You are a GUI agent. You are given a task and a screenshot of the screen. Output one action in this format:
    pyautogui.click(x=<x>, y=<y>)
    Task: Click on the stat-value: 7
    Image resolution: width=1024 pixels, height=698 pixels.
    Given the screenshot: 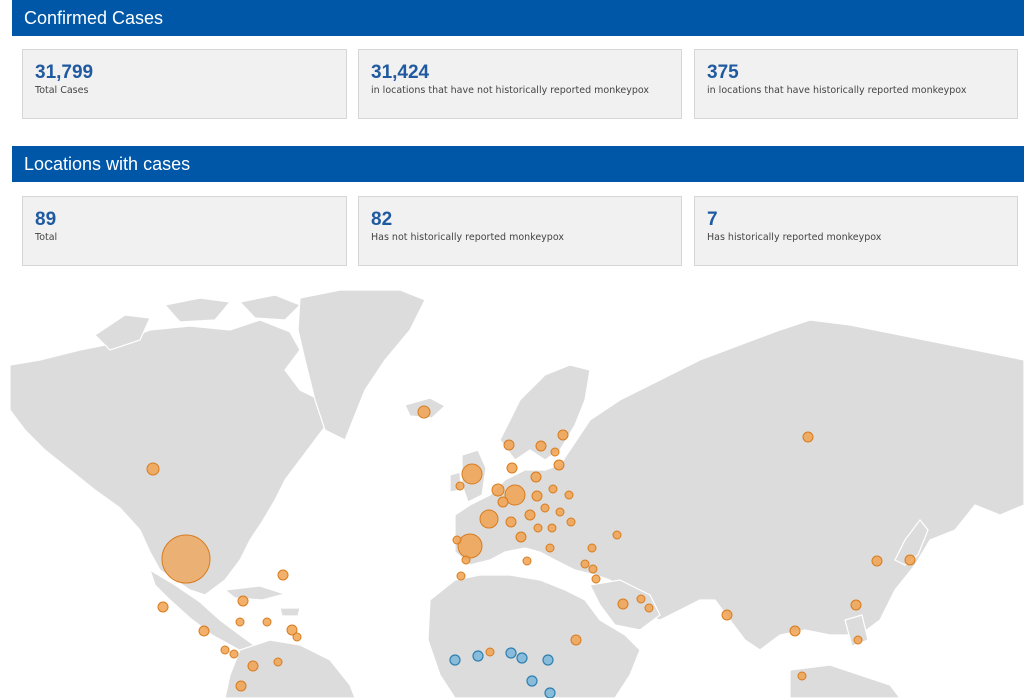 What is the action you would take?
    pyautogui.click(x=712, y=219)
    